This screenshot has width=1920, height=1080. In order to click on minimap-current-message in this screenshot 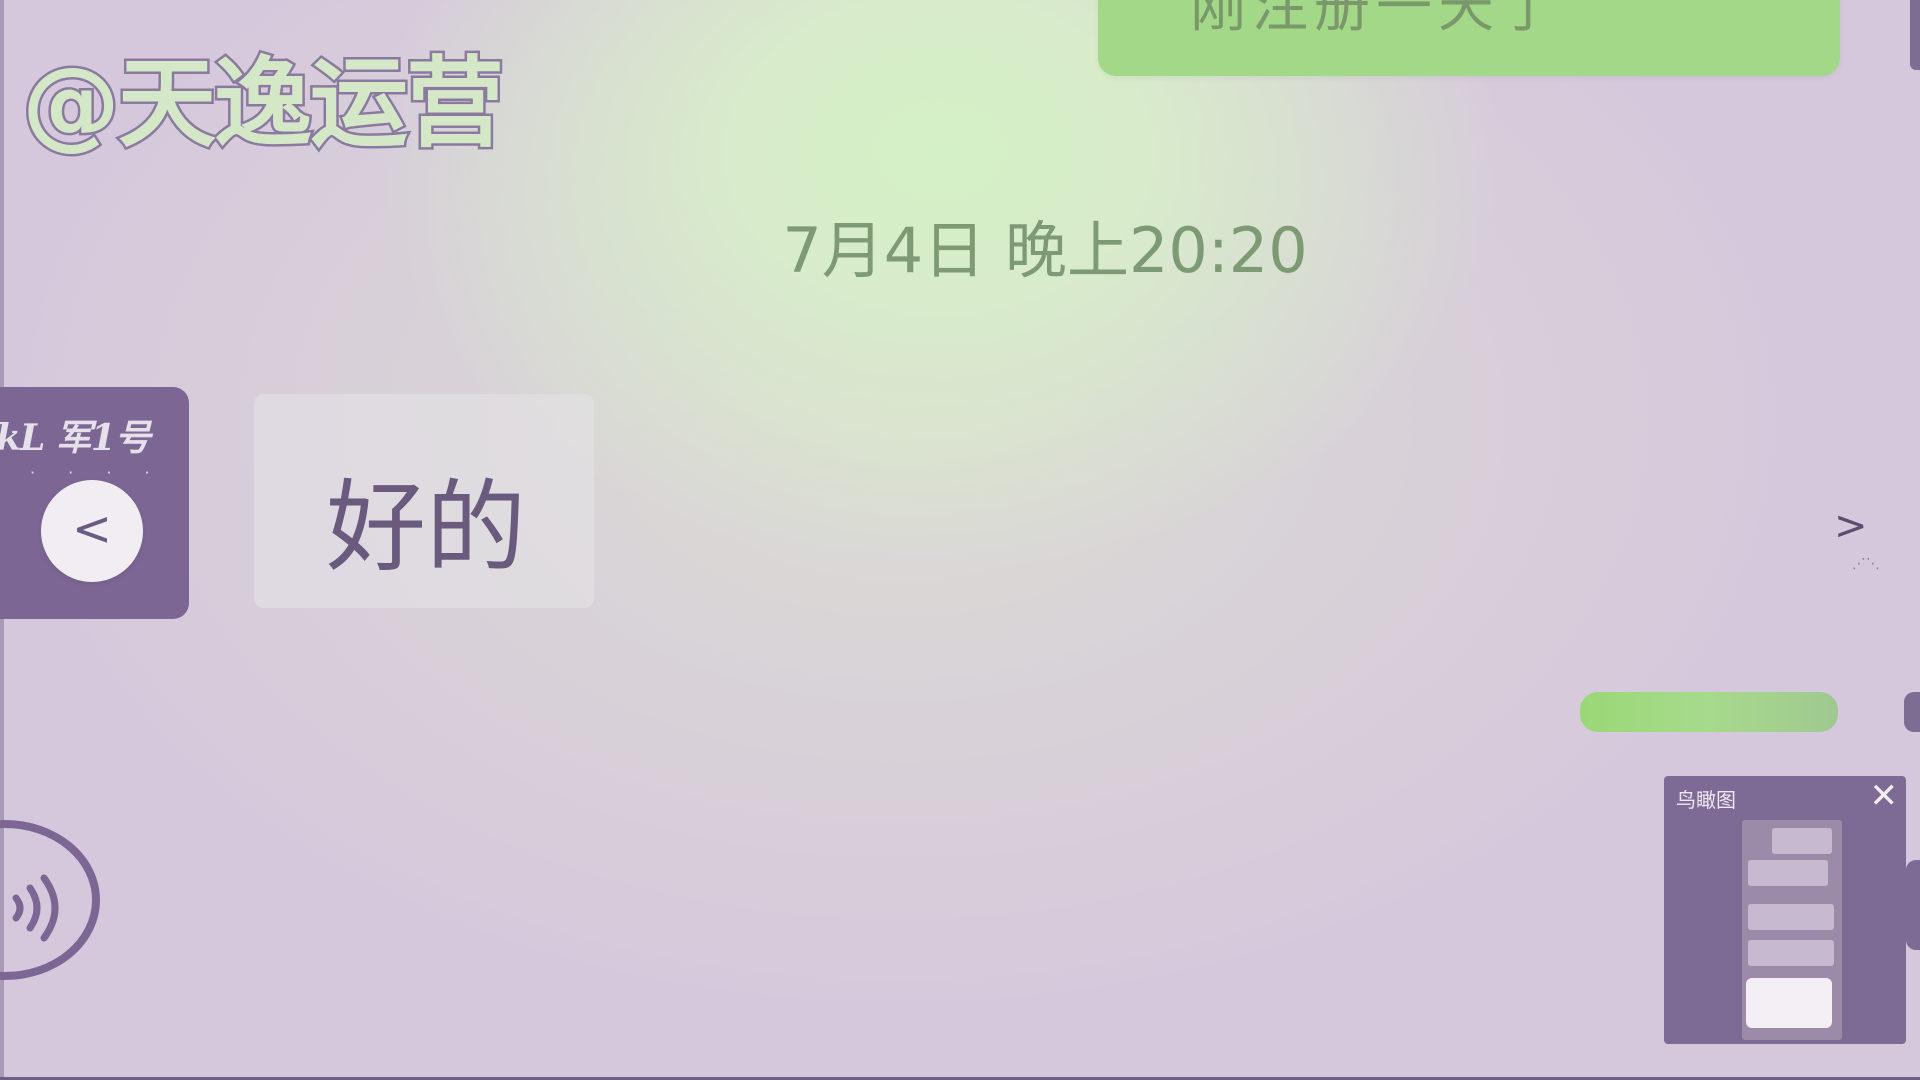, I will do `click(1789, 1003)`.